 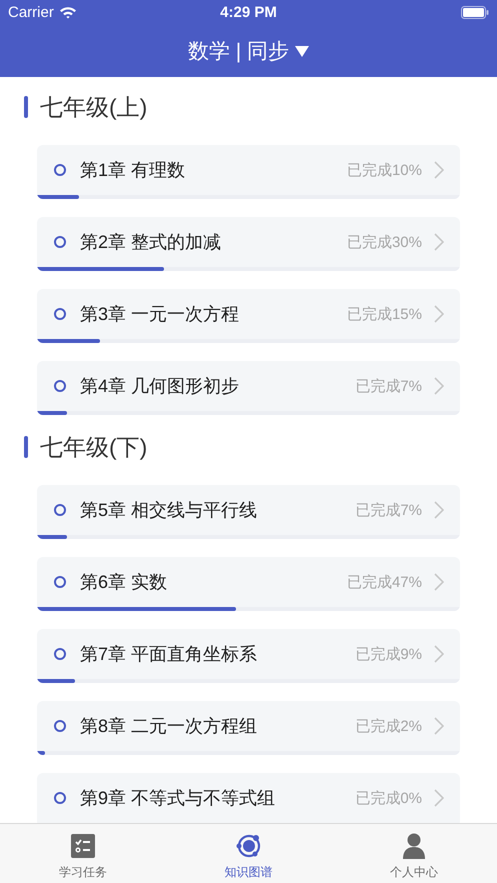 I want to click on chapter-card: 第5章 相交线与平行线 已完成7%, so click(x=248, y=512).